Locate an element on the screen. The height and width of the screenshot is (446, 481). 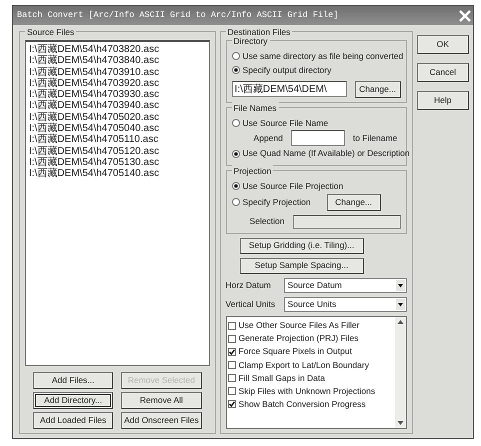
button: Help is located at coordinates (442, 100).